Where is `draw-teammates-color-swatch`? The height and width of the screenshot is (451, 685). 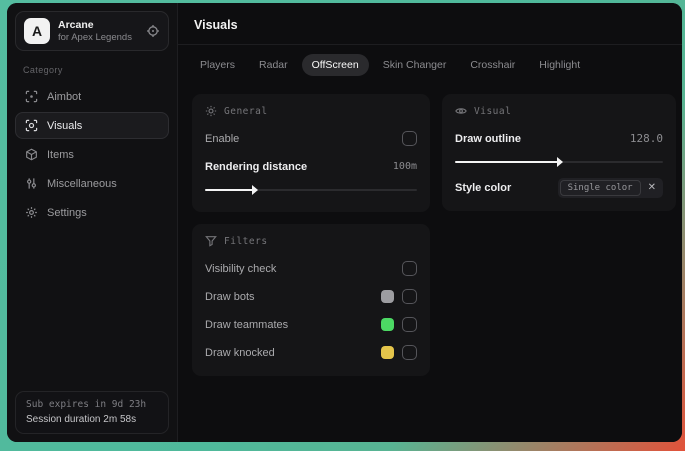
draw-teammates-color-swatch is located at coordinates (387, 324).